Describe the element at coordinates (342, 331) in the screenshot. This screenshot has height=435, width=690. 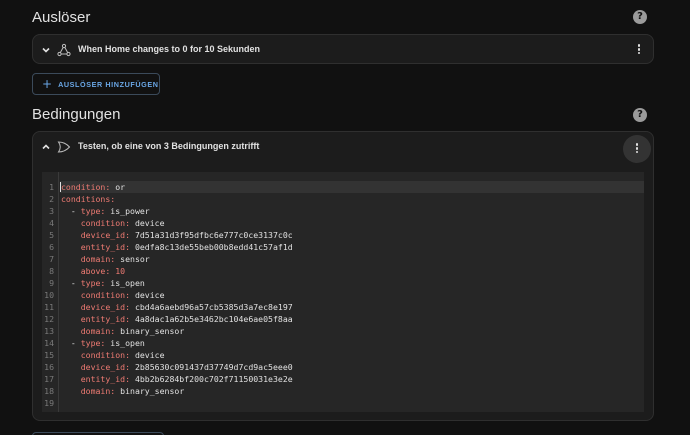
I see `code-line: 13 domain: binary_sensor` at that location.